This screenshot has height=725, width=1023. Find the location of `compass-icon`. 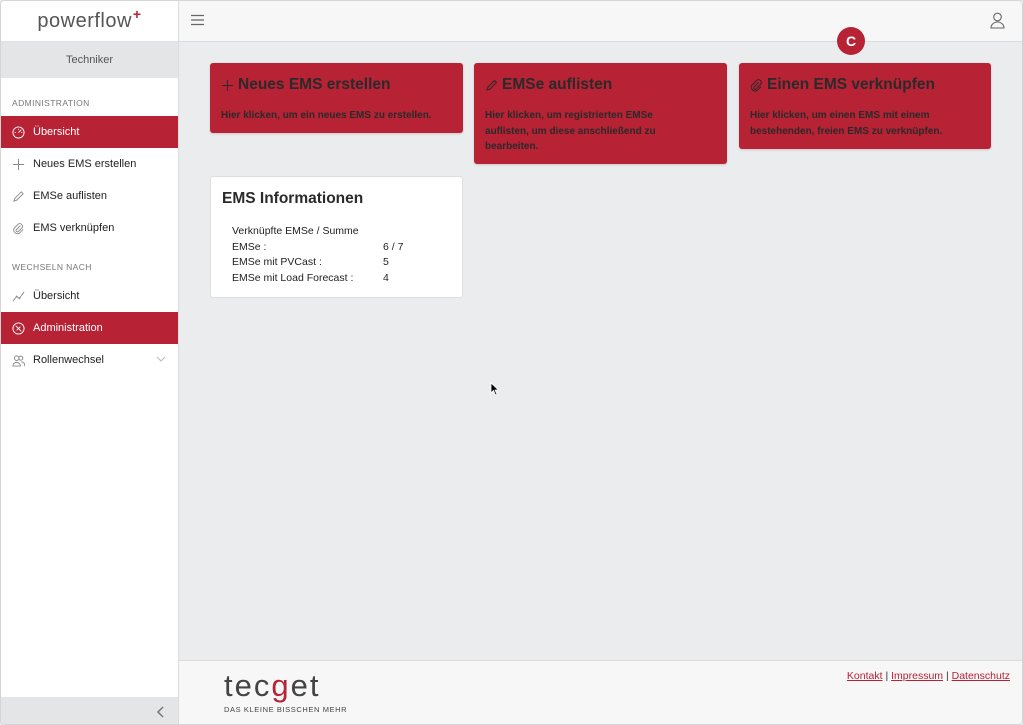

compass-icon is located at coordinates (18, 328).